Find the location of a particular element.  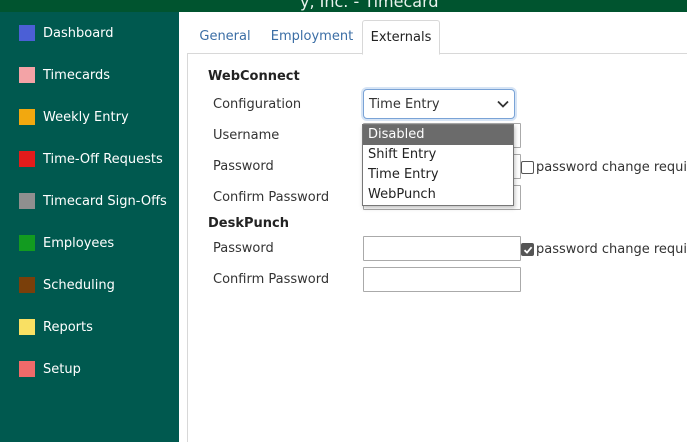

sidebar-item-label: Timecards is located at coordinates (77, 75).